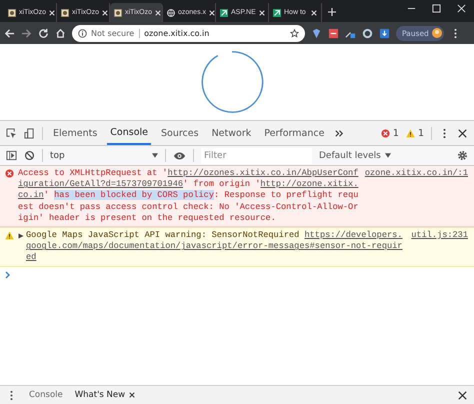 This screenshot has height=404, width=474. What do you see at coordinates (171, 12) in the screenshot?
I see `globe-icon` at bounding box center [171, 12].